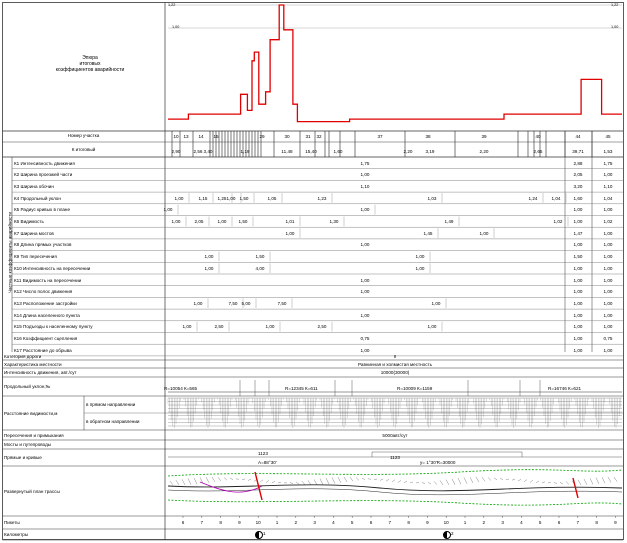 Image resolution: width=627 pixels, height=543 pixels. Describe the element at coordinates (365, 338) in the screenshot. I see `factor-cell-value: 0,75` at that location.